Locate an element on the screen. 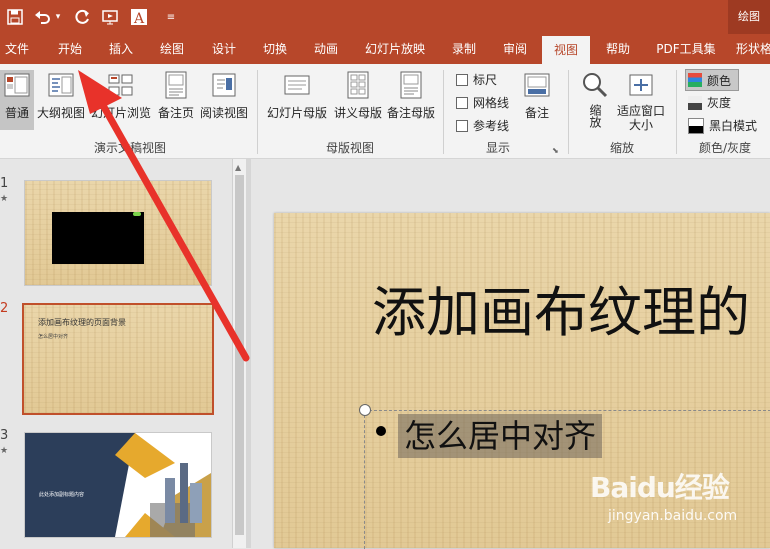 The image size is (770, 549). thumbnail-bullet: 怎么居中对齐 is located at coordinates (53, 337).